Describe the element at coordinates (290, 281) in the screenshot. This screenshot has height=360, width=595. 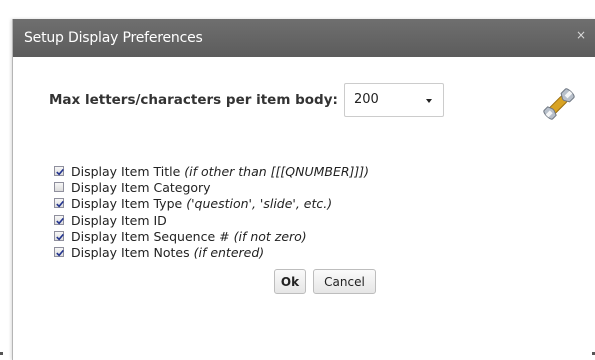
I see `ok-button: Ok` at that location.